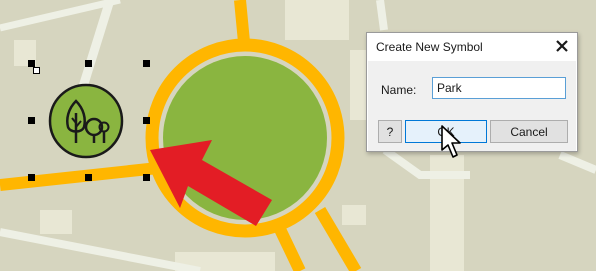  What do you see at coordinates (399, 90) in the screenshot?
I see `name-label: Name:` at bounding box center [399, 90].